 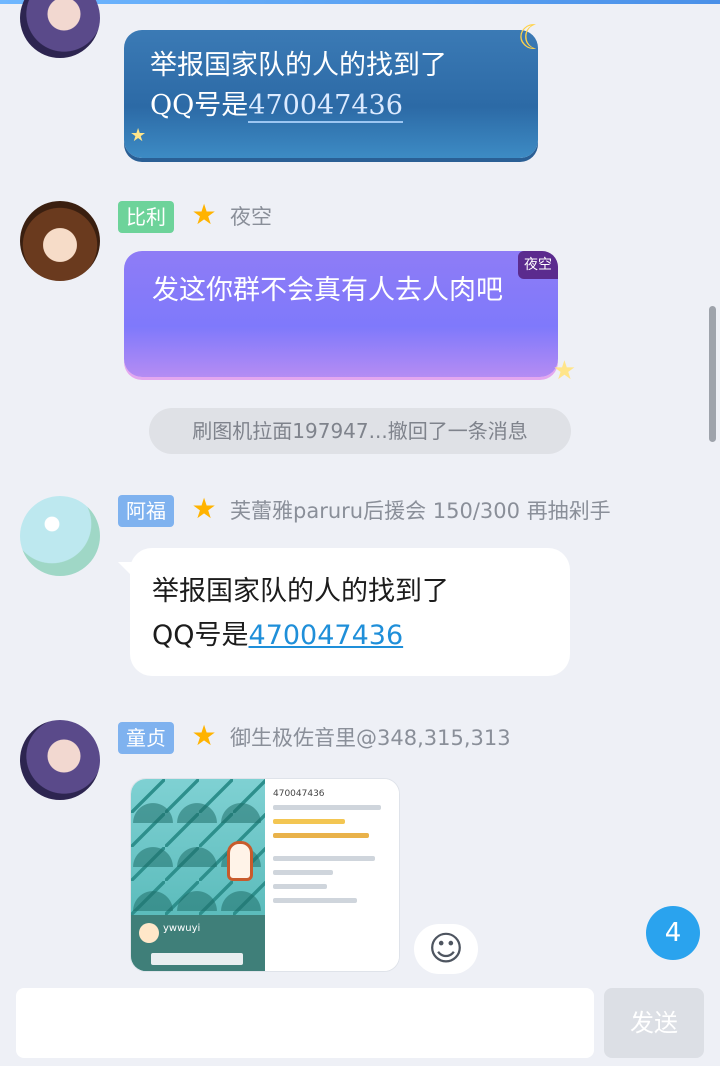 I want to click on profile-details: 470047436, so click(x=332, y=875).